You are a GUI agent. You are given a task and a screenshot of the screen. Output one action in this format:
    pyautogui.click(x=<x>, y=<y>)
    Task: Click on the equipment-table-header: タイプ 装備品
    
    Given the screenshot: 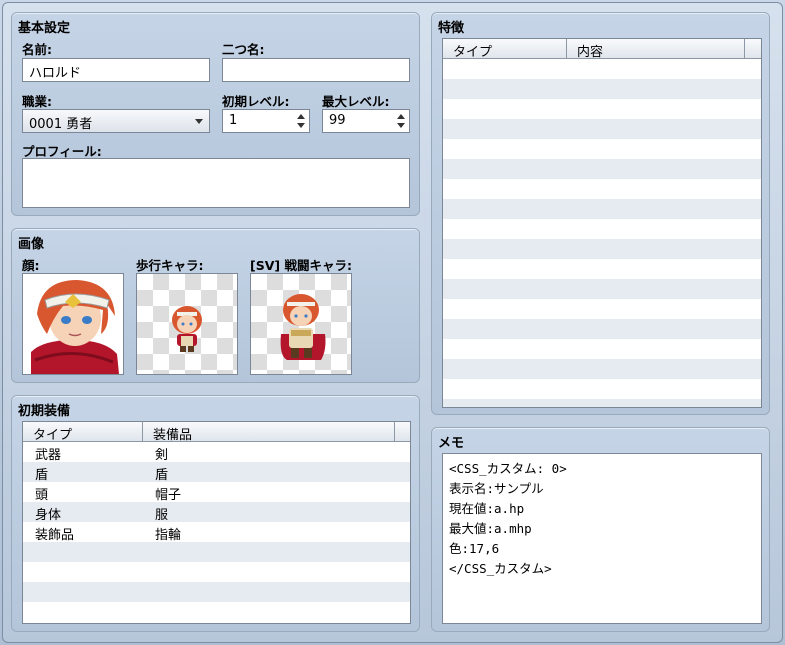 What is the action you would take?
    pyautogui.click(x=216, y=432)
    